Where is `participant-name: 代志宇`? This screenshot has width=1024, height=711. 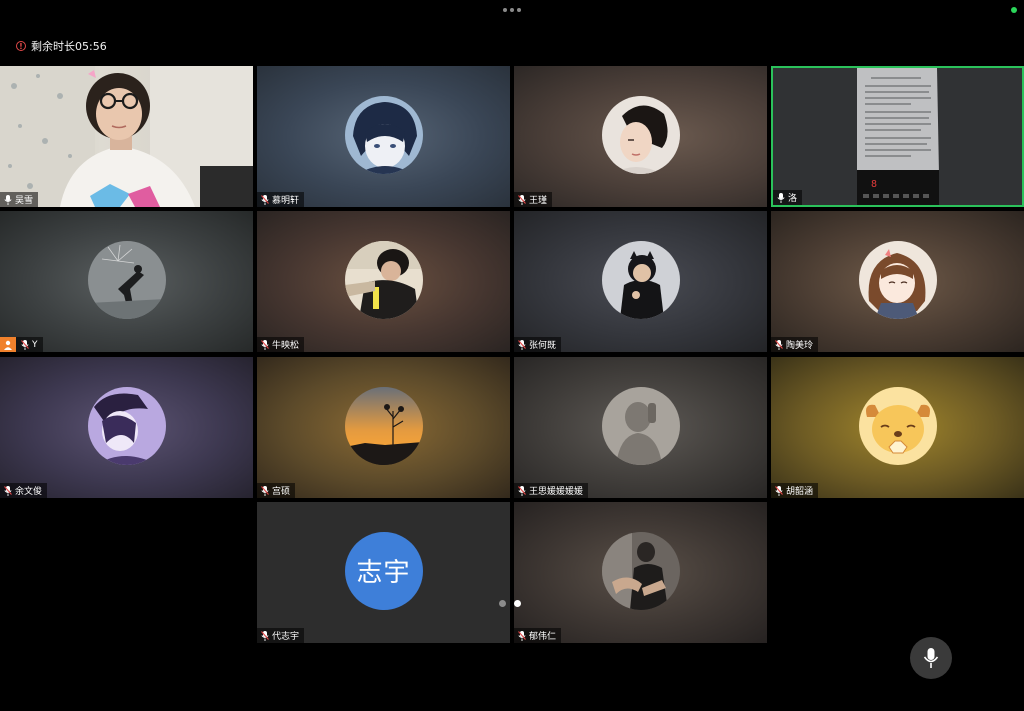 participant-name: 代志宇 is located at coordinates (286, 637).